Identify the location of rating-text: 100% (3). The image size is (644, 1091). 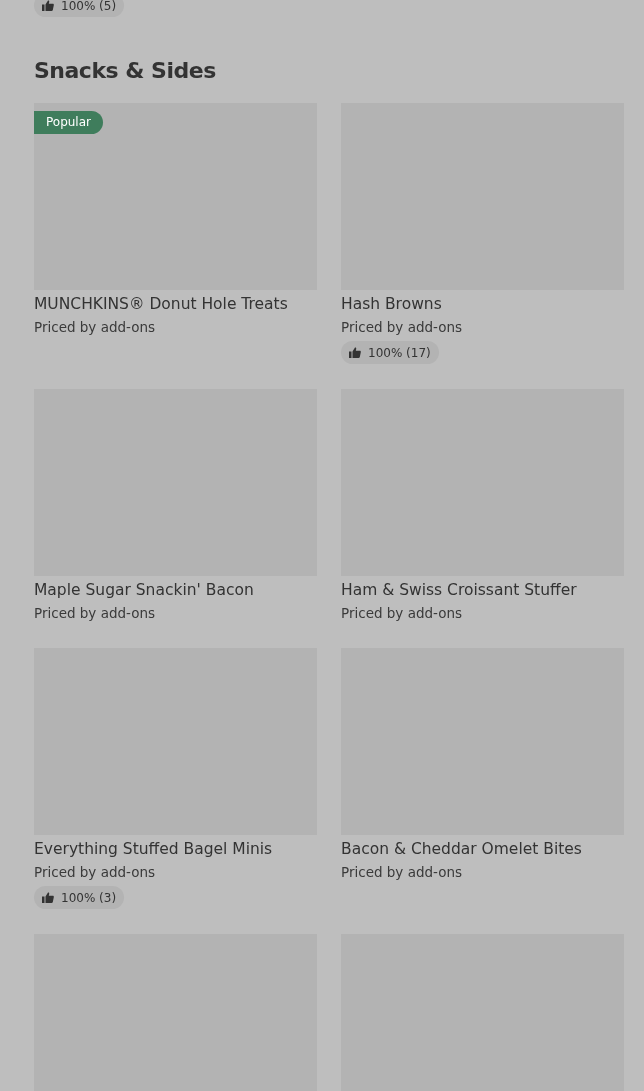
(89, 897).